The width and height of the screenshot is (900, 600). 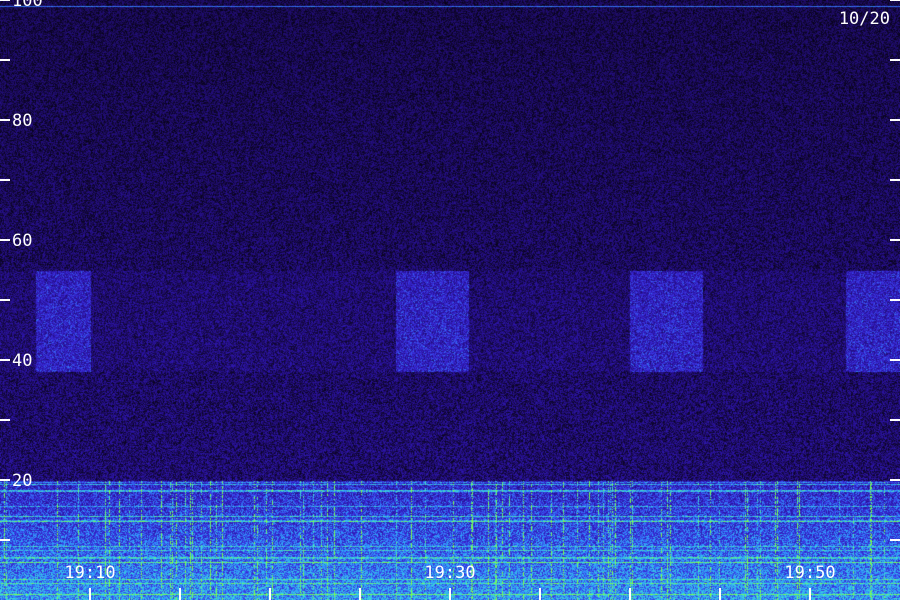 I want to click on x-tick-label: 19:30, so click(x=449, y=573).